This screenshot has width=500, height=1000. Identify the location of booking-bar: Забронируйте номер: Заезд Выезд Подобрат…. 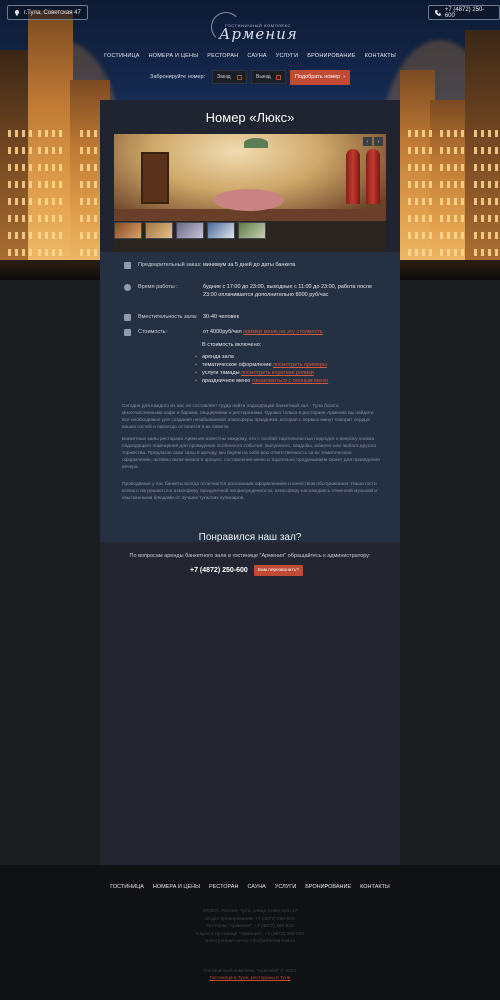
(250, 77).